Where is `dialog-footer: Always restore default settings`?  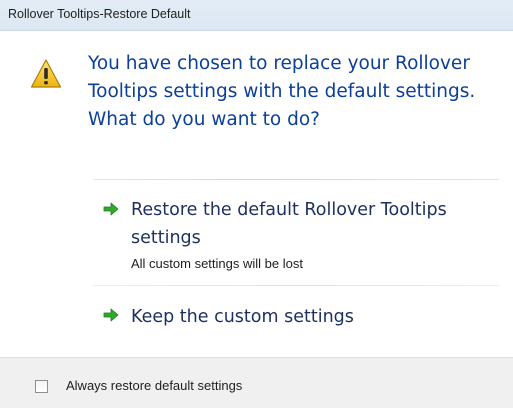 dialog-footer: Always restore default settings is located at coordinates (256, 382).